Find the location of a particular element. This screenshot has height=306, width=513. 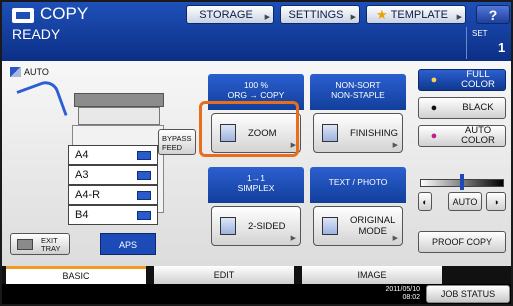

full-color-button: ● FULL COLOR is located at coordinates (462, 80).